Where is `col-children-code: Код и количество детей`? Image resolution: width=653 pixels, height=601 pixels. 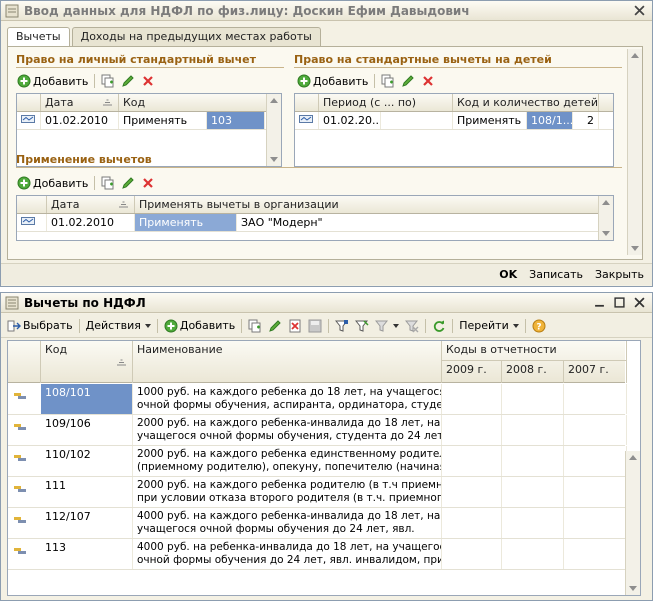 col-children-code: Код и количество детей is located at coordinates (526, 102).